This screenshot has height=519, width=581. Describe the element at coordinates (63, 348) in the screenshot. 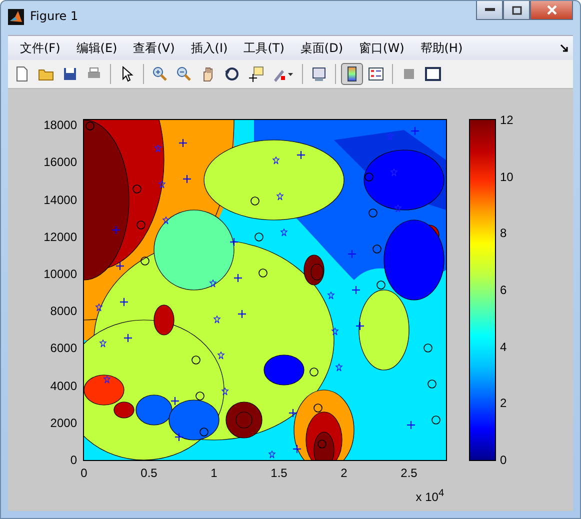

I see `y-tick-label: 6000` at that location.